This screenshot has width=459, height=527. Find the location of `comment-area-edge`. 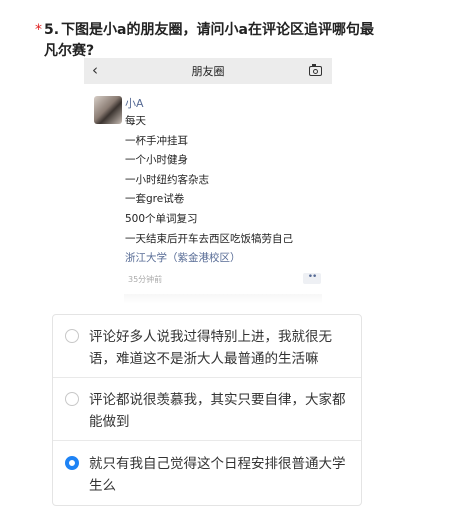

comment-area-edge is located at coordinates (223, 299).